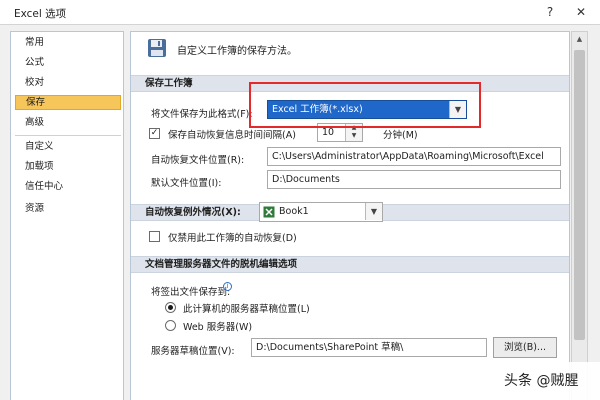 The height and width of the screenshot is (400, 600). Describe the element at coordinates (237, 51) in the screenshot. I see `panel-header-text: 自定义工作簿的保存方法。` at that location.